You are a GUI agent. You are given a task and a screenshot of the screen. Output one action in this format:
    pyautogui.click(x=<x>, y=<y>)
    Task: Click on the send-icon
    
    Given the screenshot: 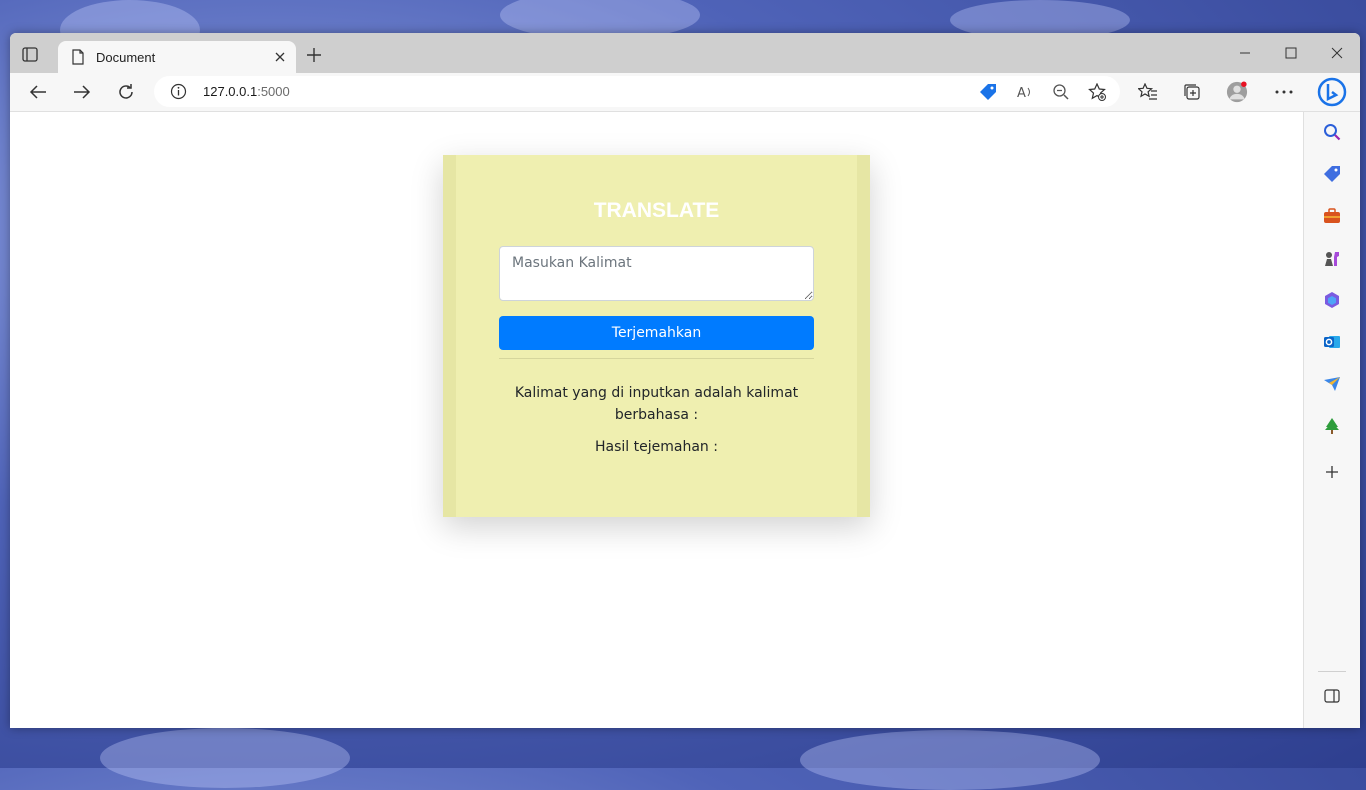 What is the action you would take?
    pyautogui.click(x=1332, y=384)
    